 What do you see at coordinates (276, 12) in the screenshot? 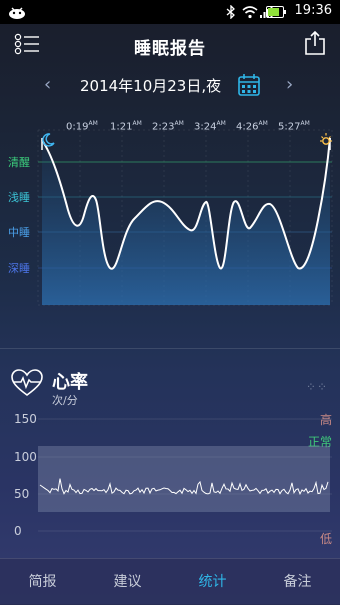
I see `battery-icon` at bounding box center [276, 12].